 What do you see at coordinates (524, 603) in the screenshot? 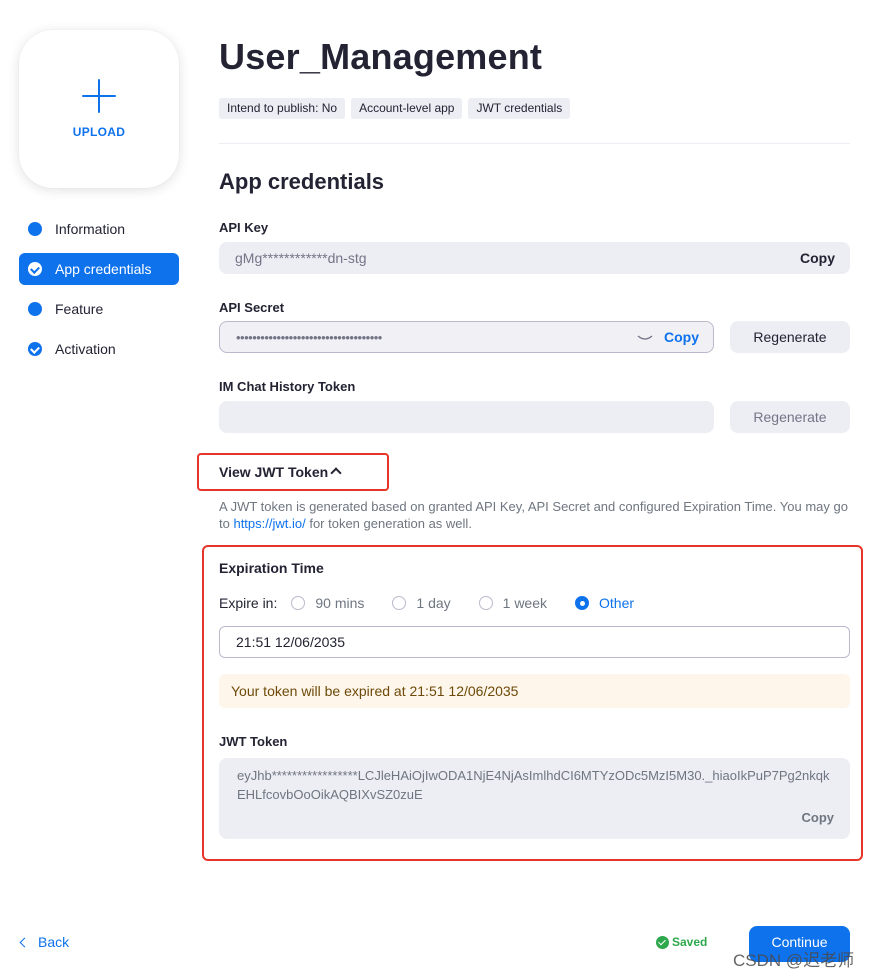
I see `radio-label: 1 week` at bounding box center [524, 603].